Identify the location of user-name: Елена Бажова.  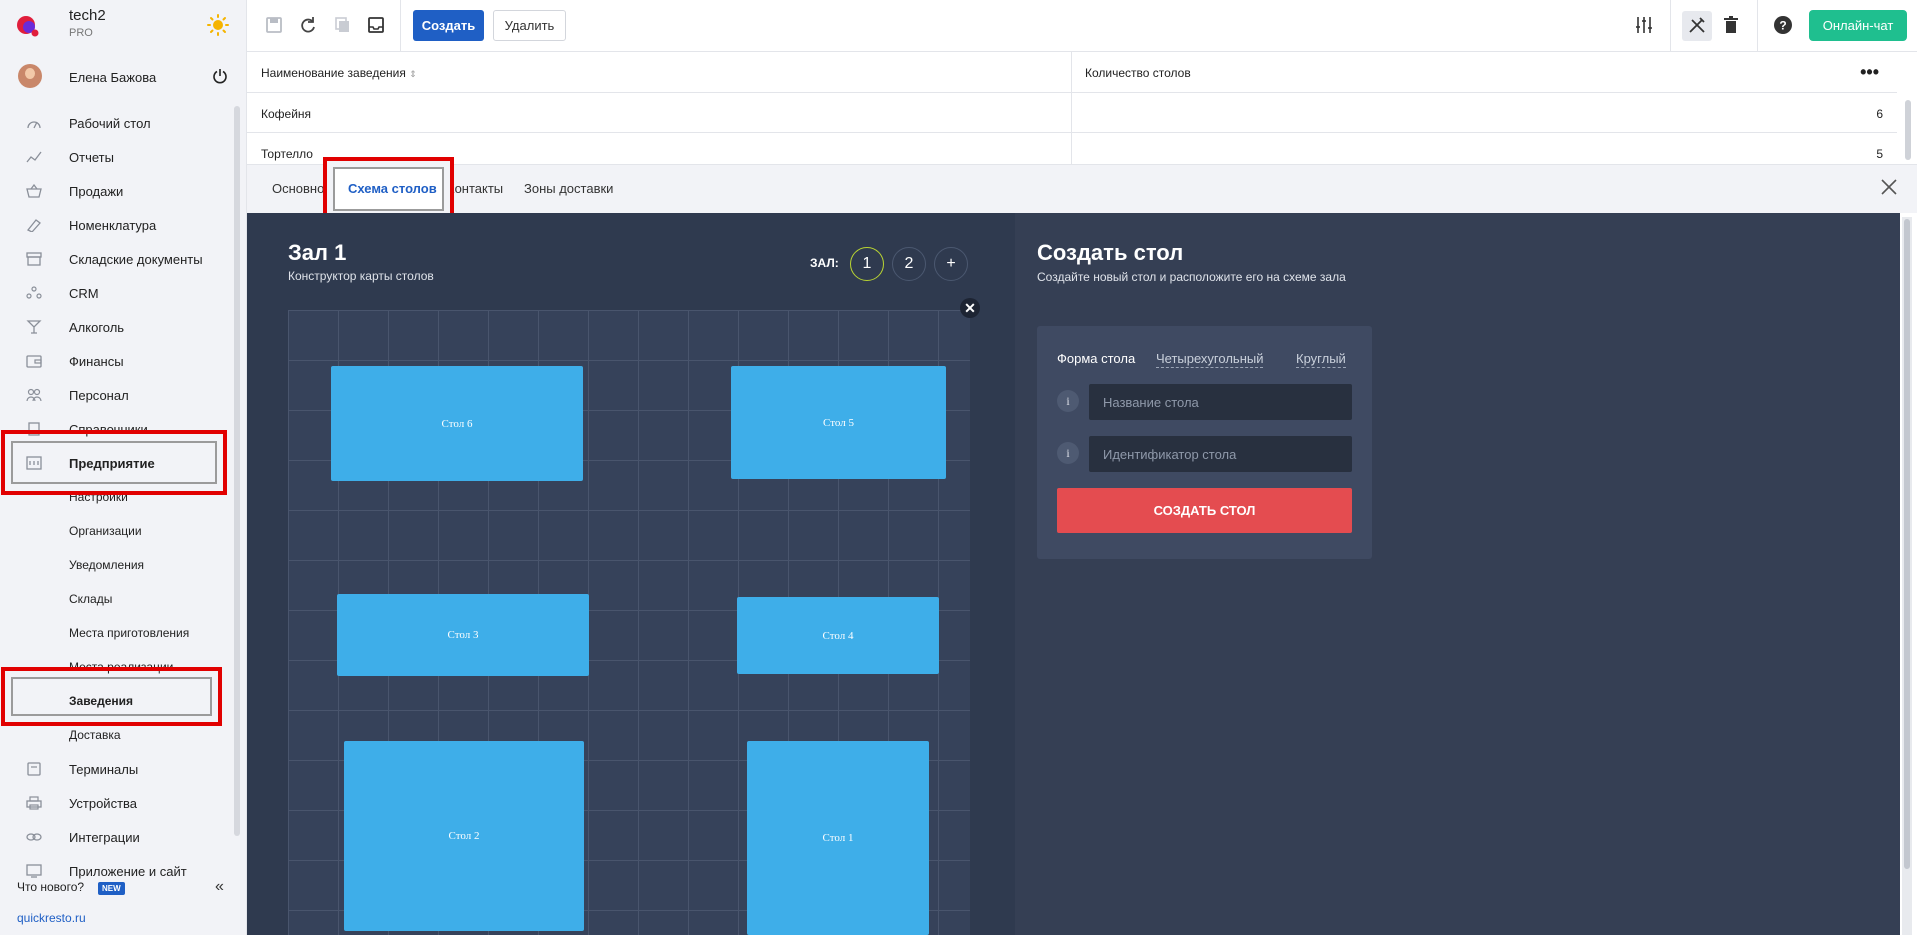
(113, 77).